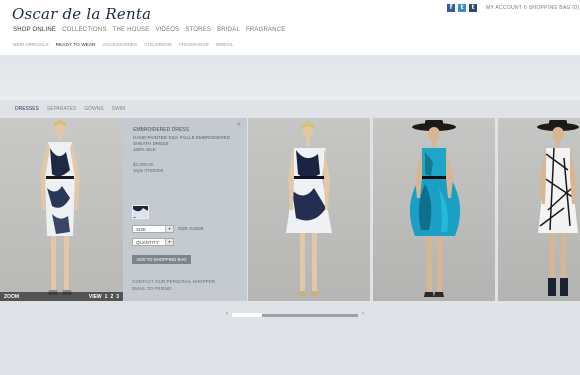 The image size is (580, 375). Describe the element at coordinates (551, 8) in the screenshot. I see `shopping-bag-link: 0 SHOPPING BAG (0)` at that location.